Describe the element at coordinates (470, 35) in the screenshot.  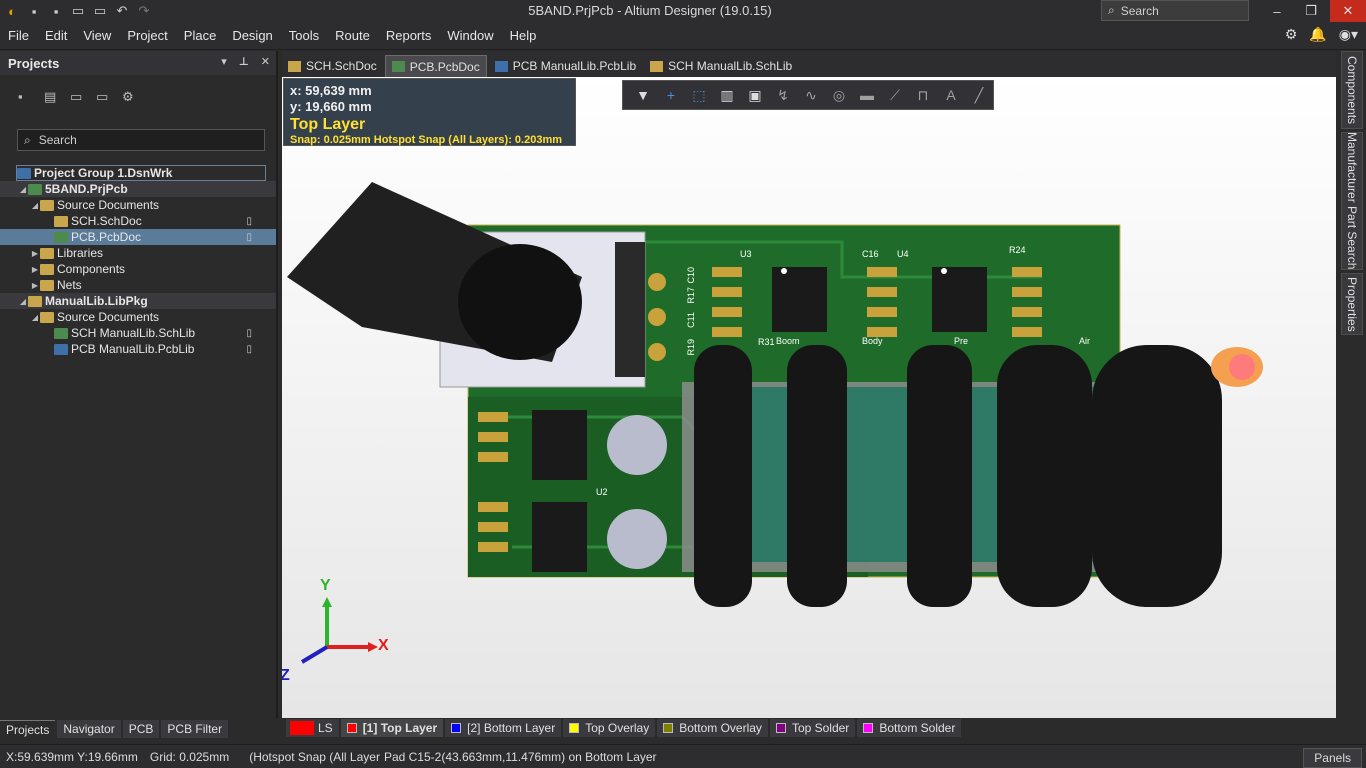
I see `menu-window: Window` at that location.